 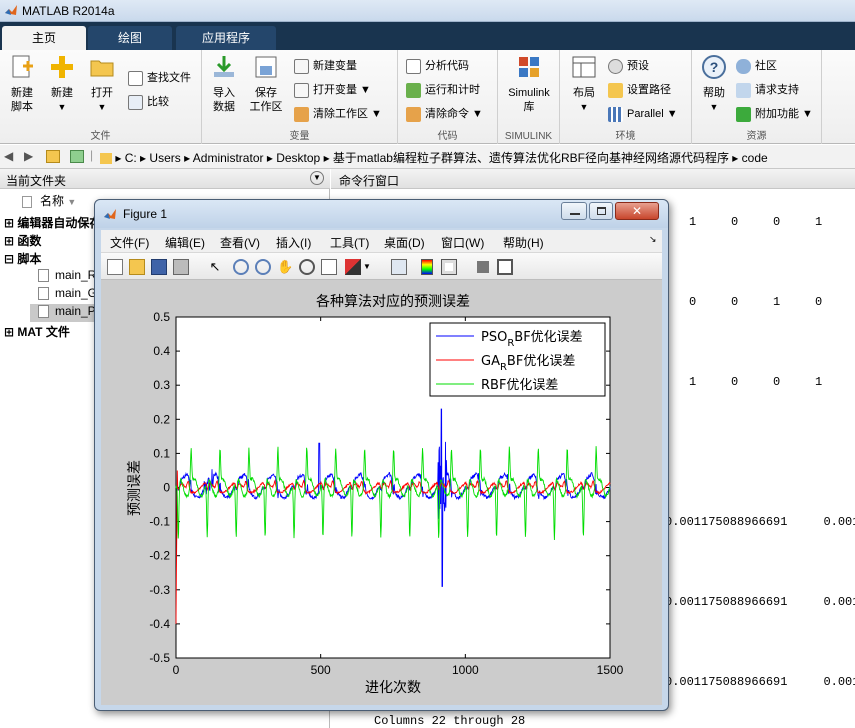 What do you see at coordinates (228, 158) in the screenshot?
I see `breadcrumb-item: Administrator` at bounding box center [228, 158].